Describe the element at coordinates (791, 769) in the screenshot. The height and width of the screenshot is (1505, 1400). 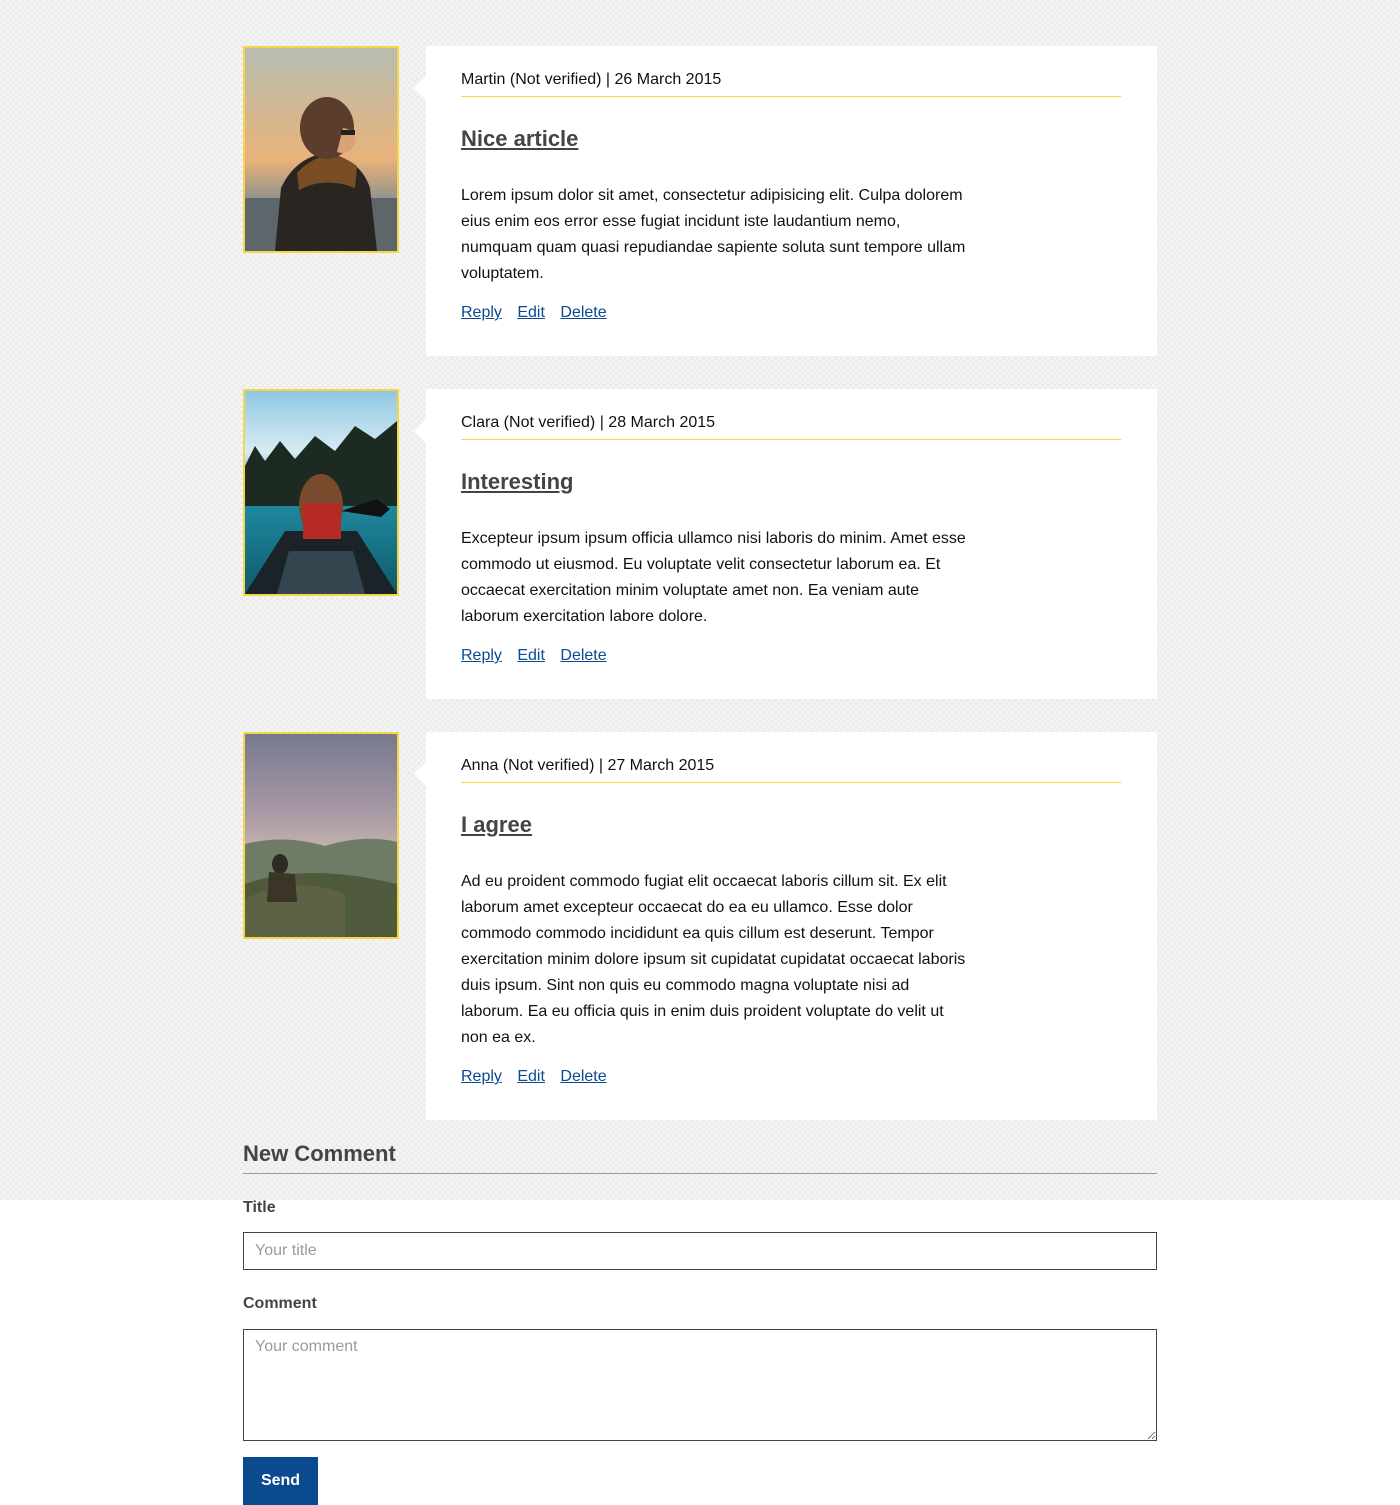
I see `comment-meta: Anna (Not verified) | 27 March 2015` at that location.